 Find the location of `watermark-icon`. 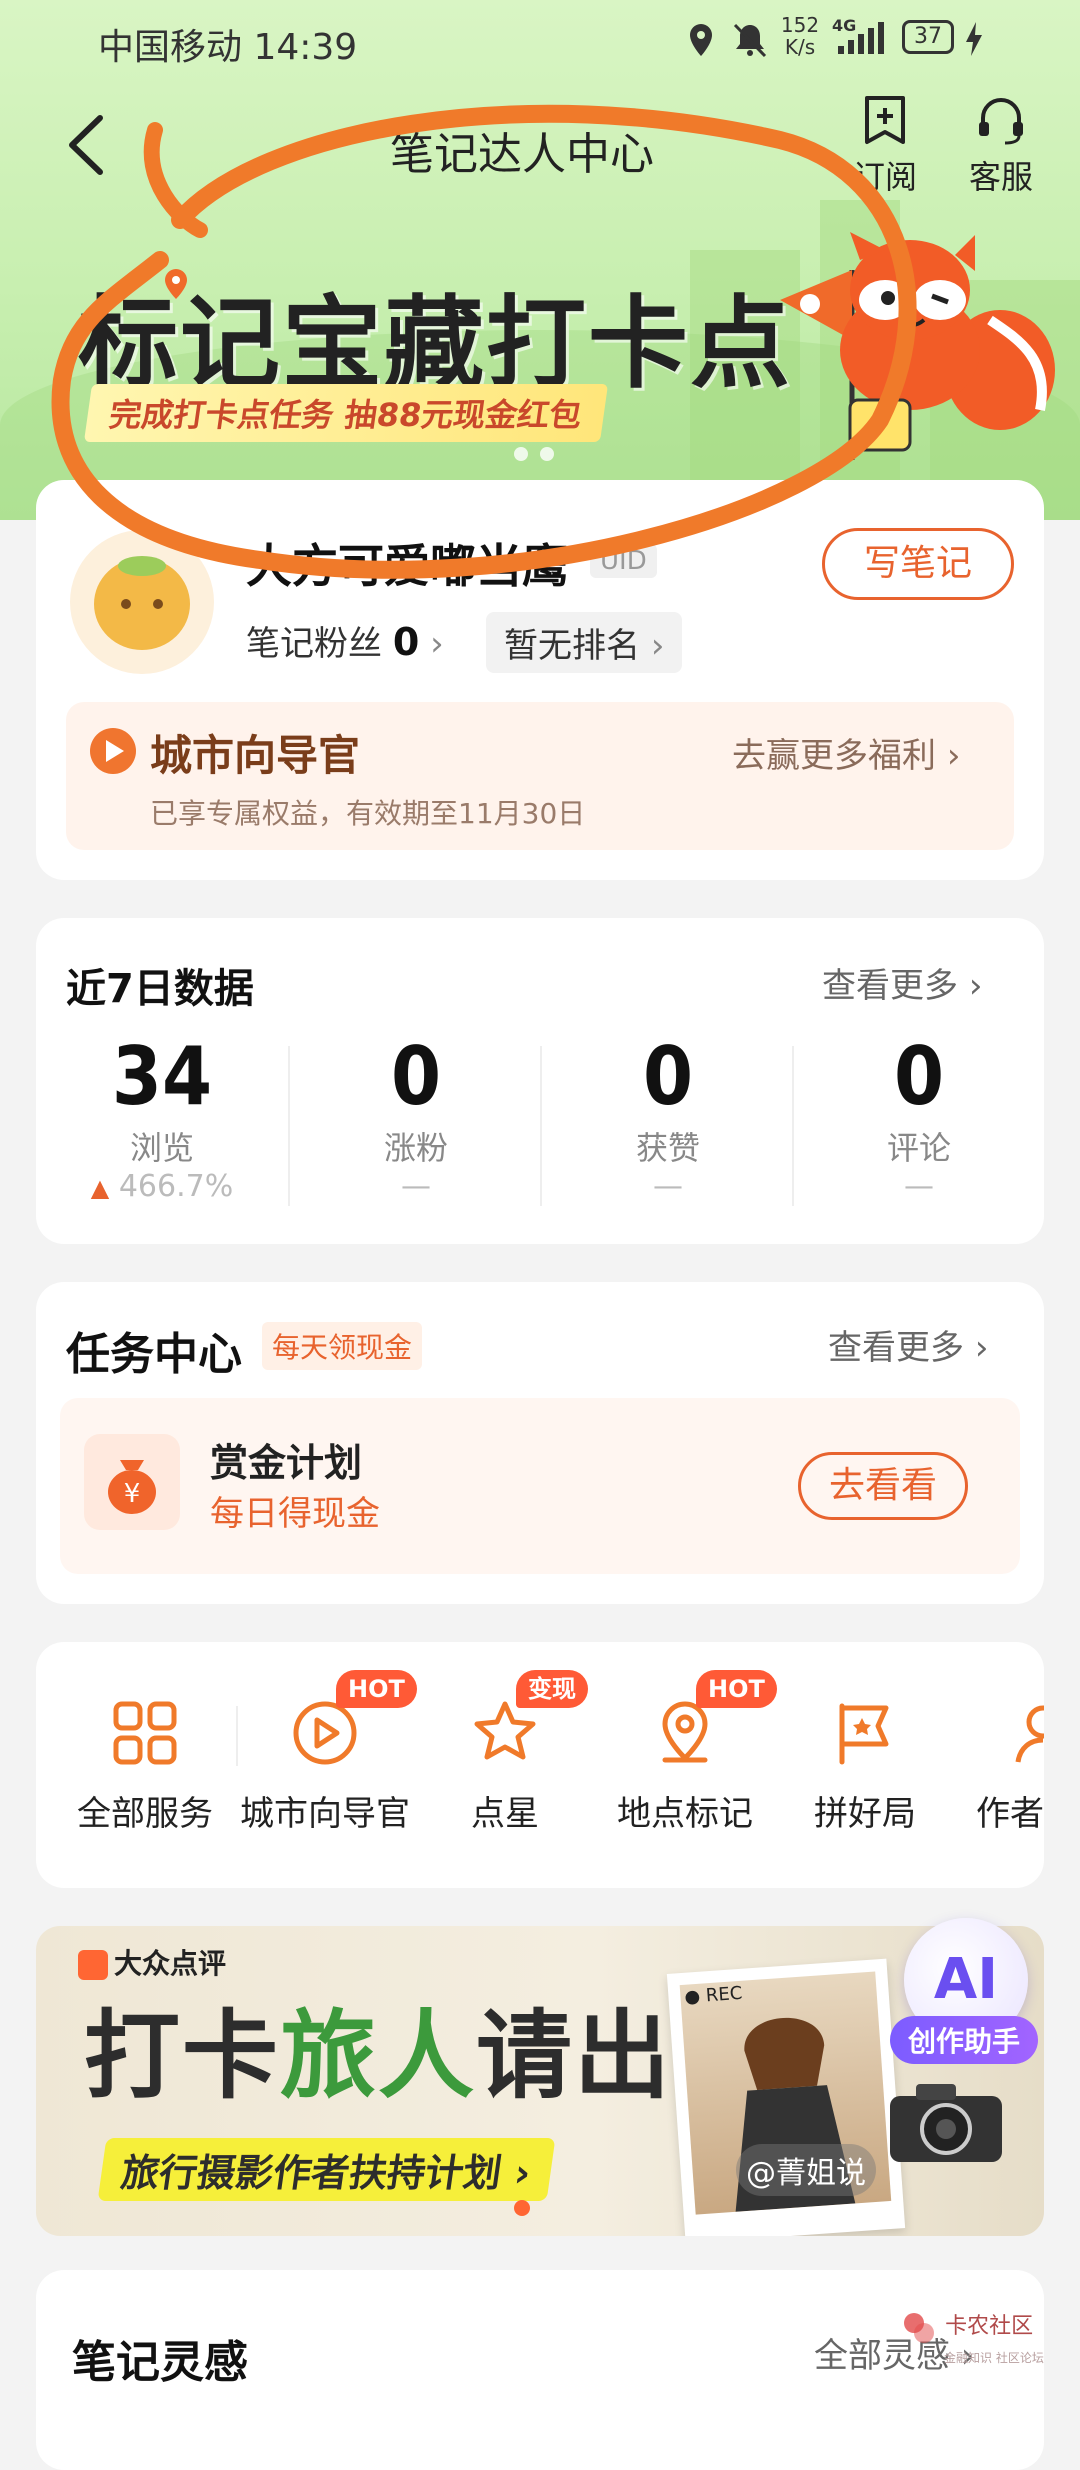

watermark-icon is located at coordinates (919, 2327).